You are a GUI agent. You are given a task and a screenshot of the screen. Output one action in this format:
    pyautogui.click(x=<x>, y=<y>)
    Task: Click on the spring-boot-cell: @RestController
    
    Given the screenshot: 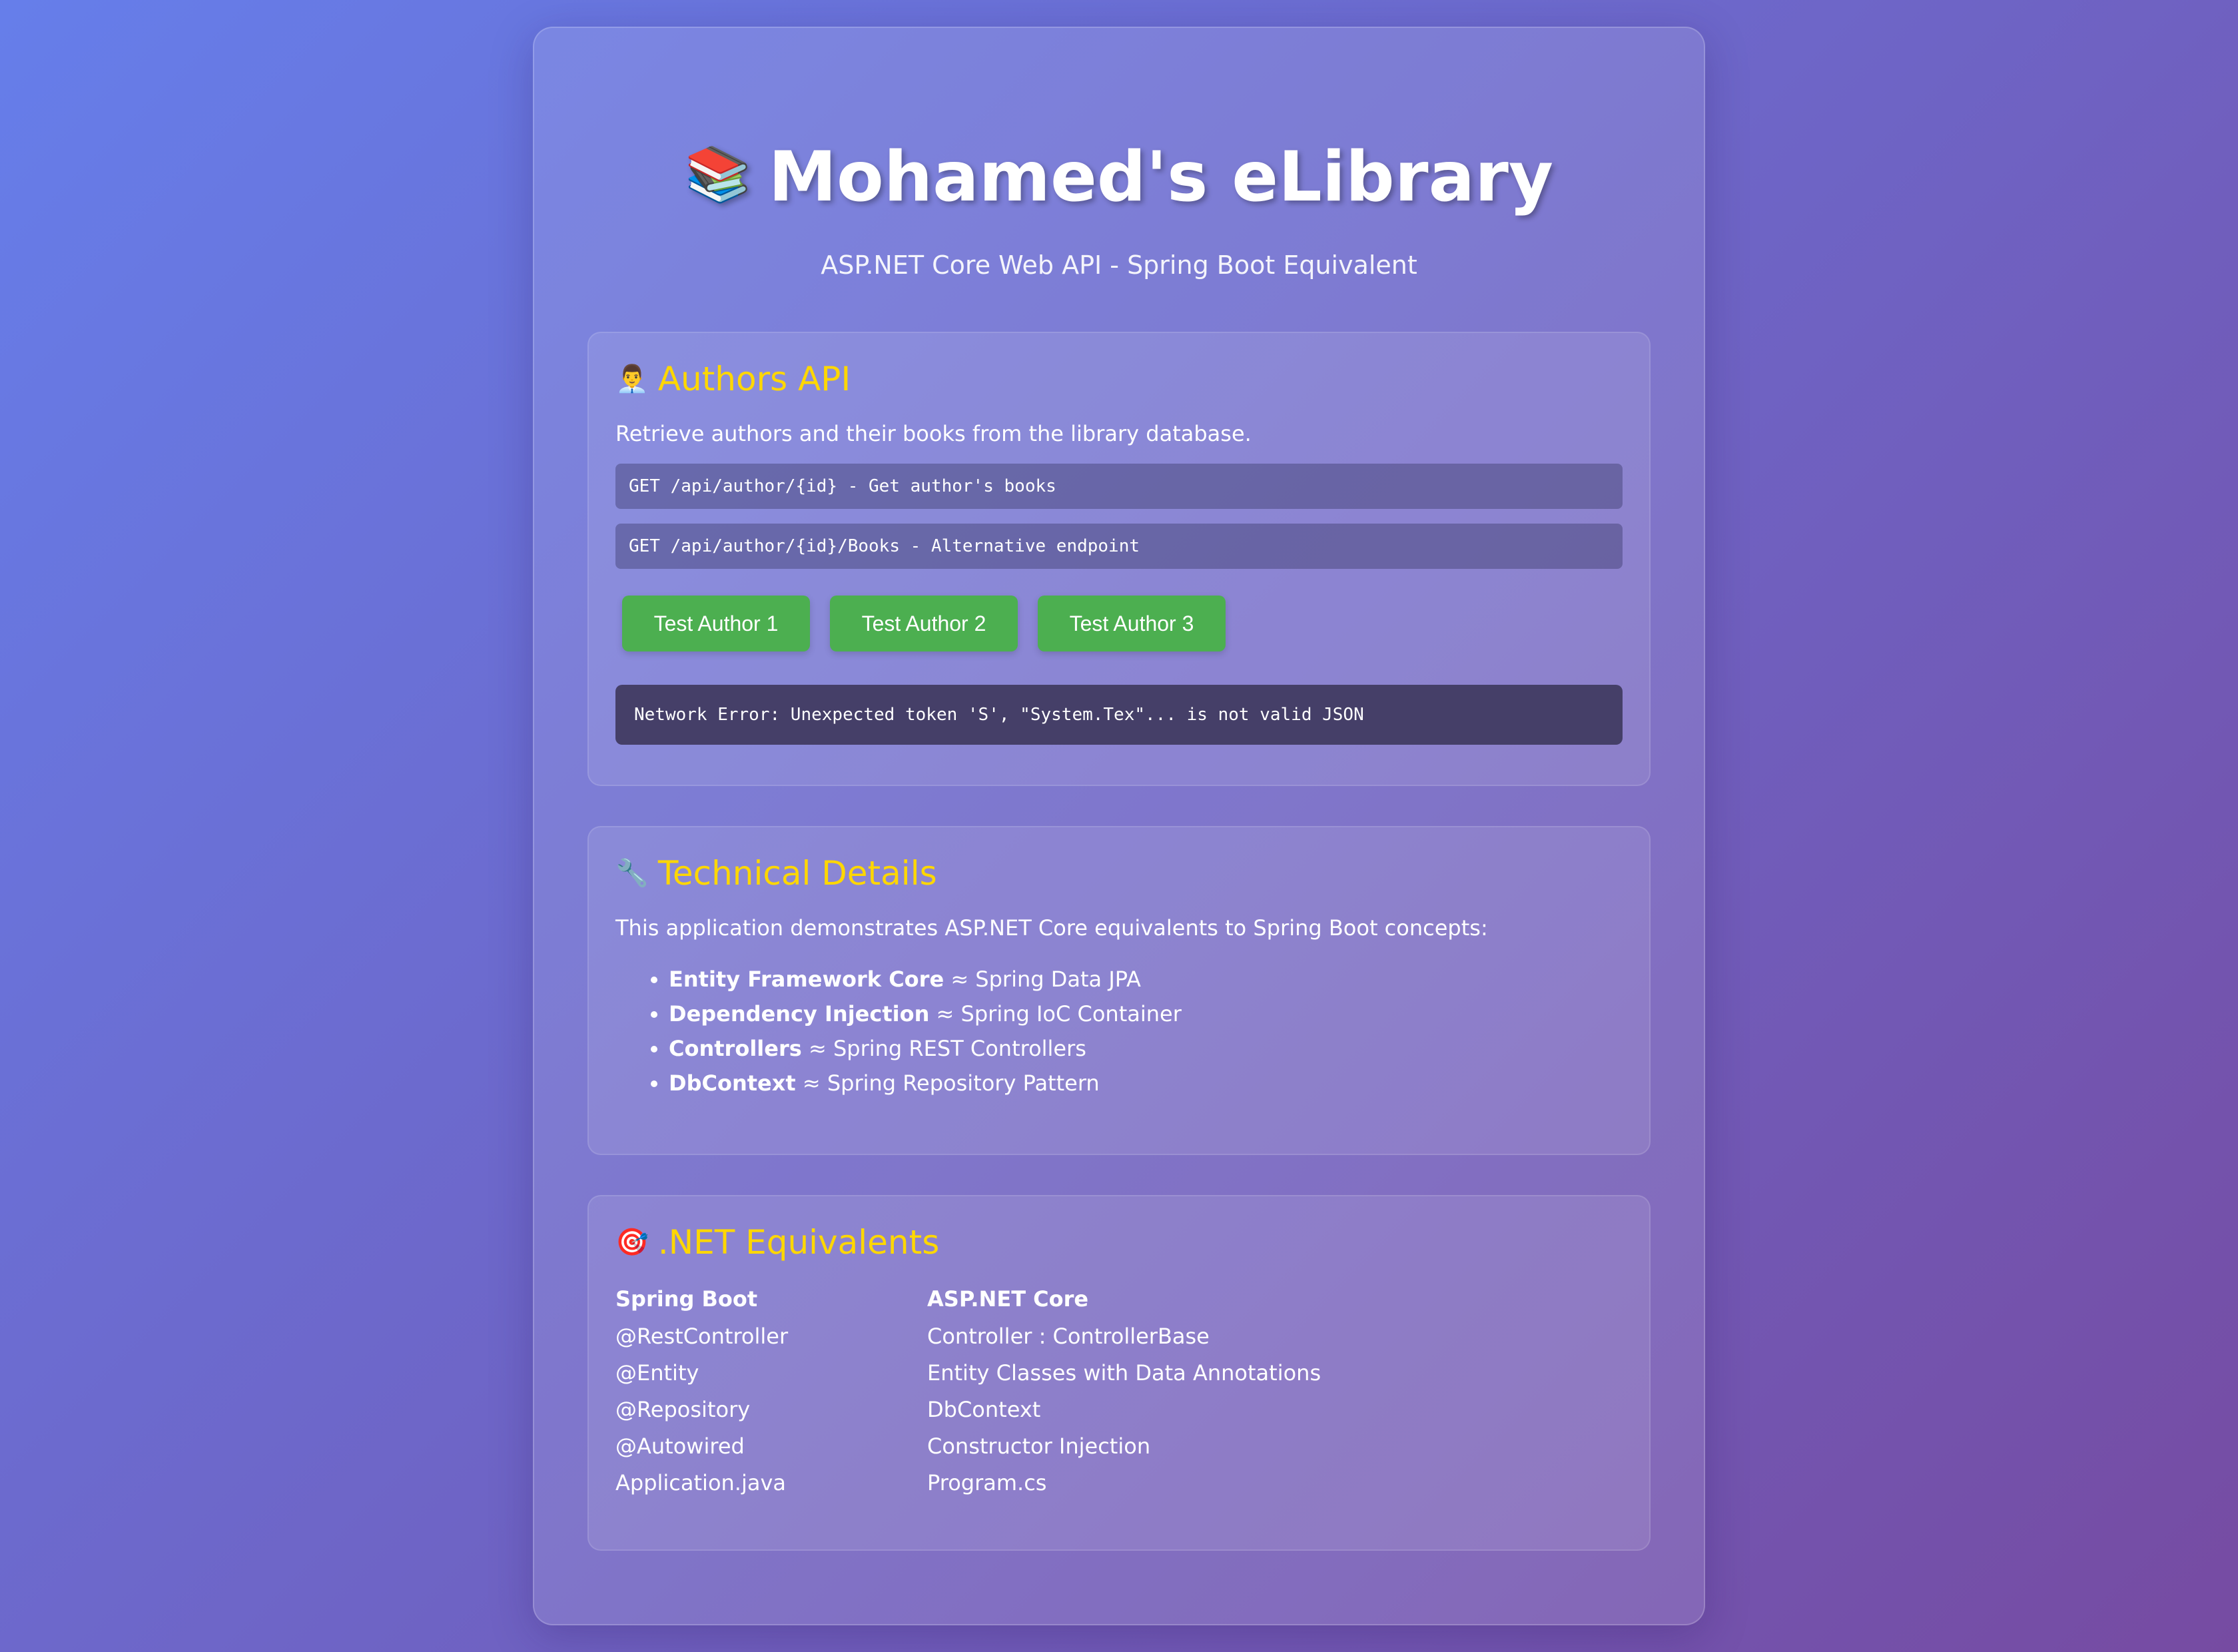 What is the action you would take?
    pyautogui.click(x=702, y=1336)
    